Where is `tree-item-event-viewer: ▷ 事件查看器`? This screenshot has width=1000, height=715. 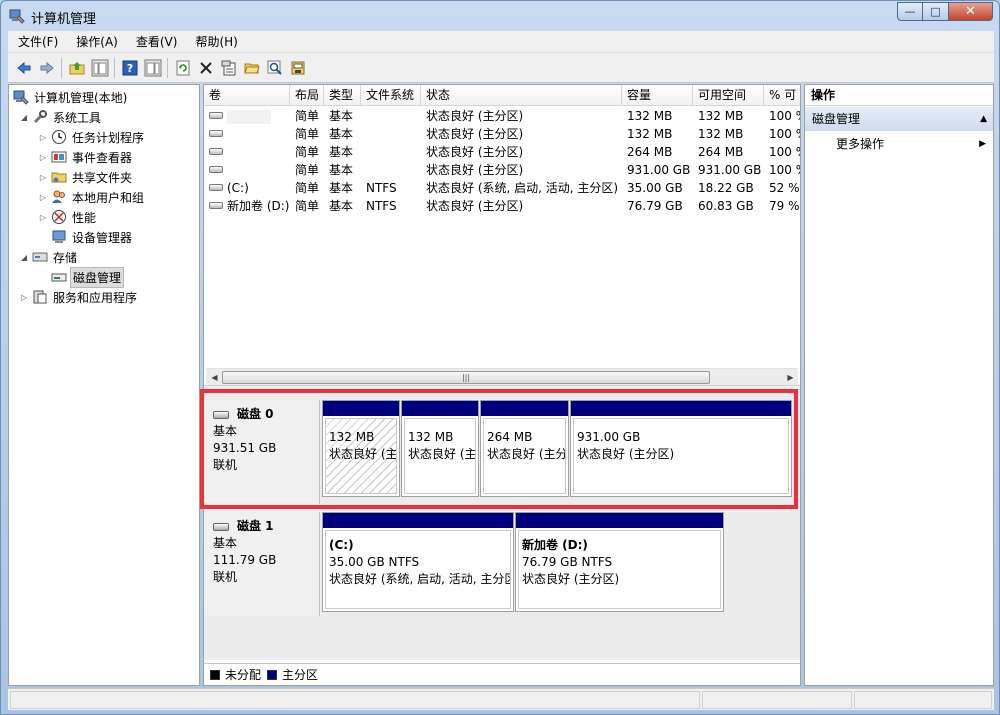 tree-item-event-viewer: ▷ 事件查看器 is located at coordinates (86, 157).